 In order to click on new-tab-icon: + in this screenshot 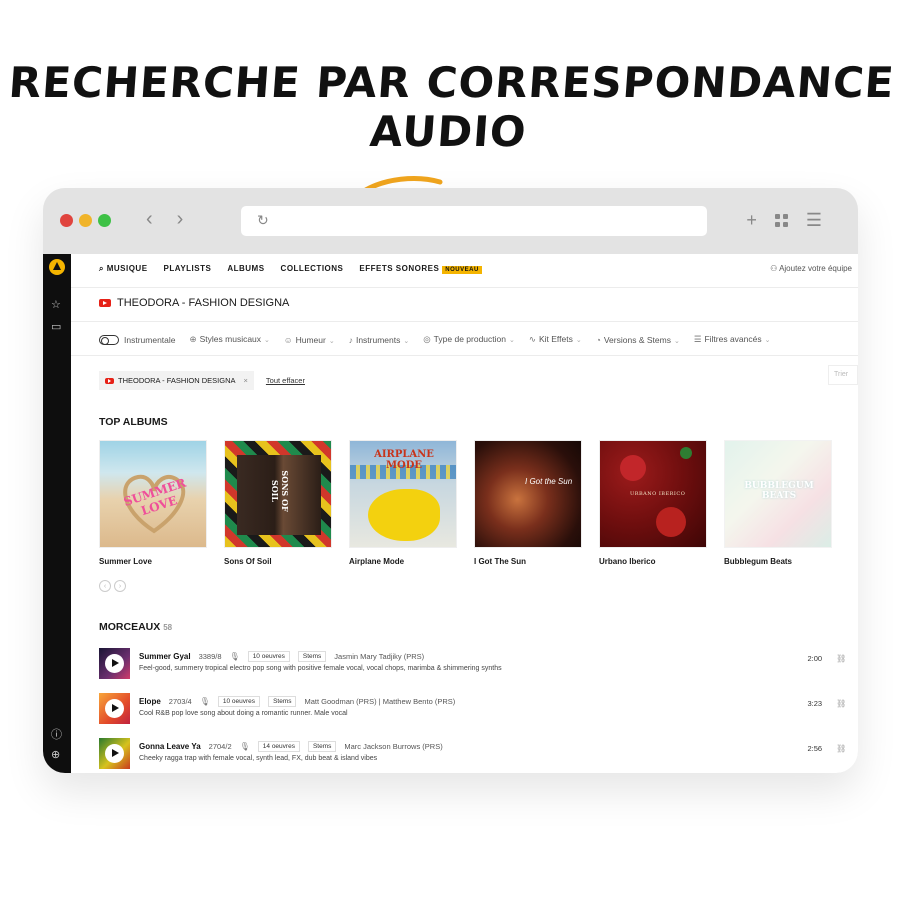, I will do `click(751, 220)`.